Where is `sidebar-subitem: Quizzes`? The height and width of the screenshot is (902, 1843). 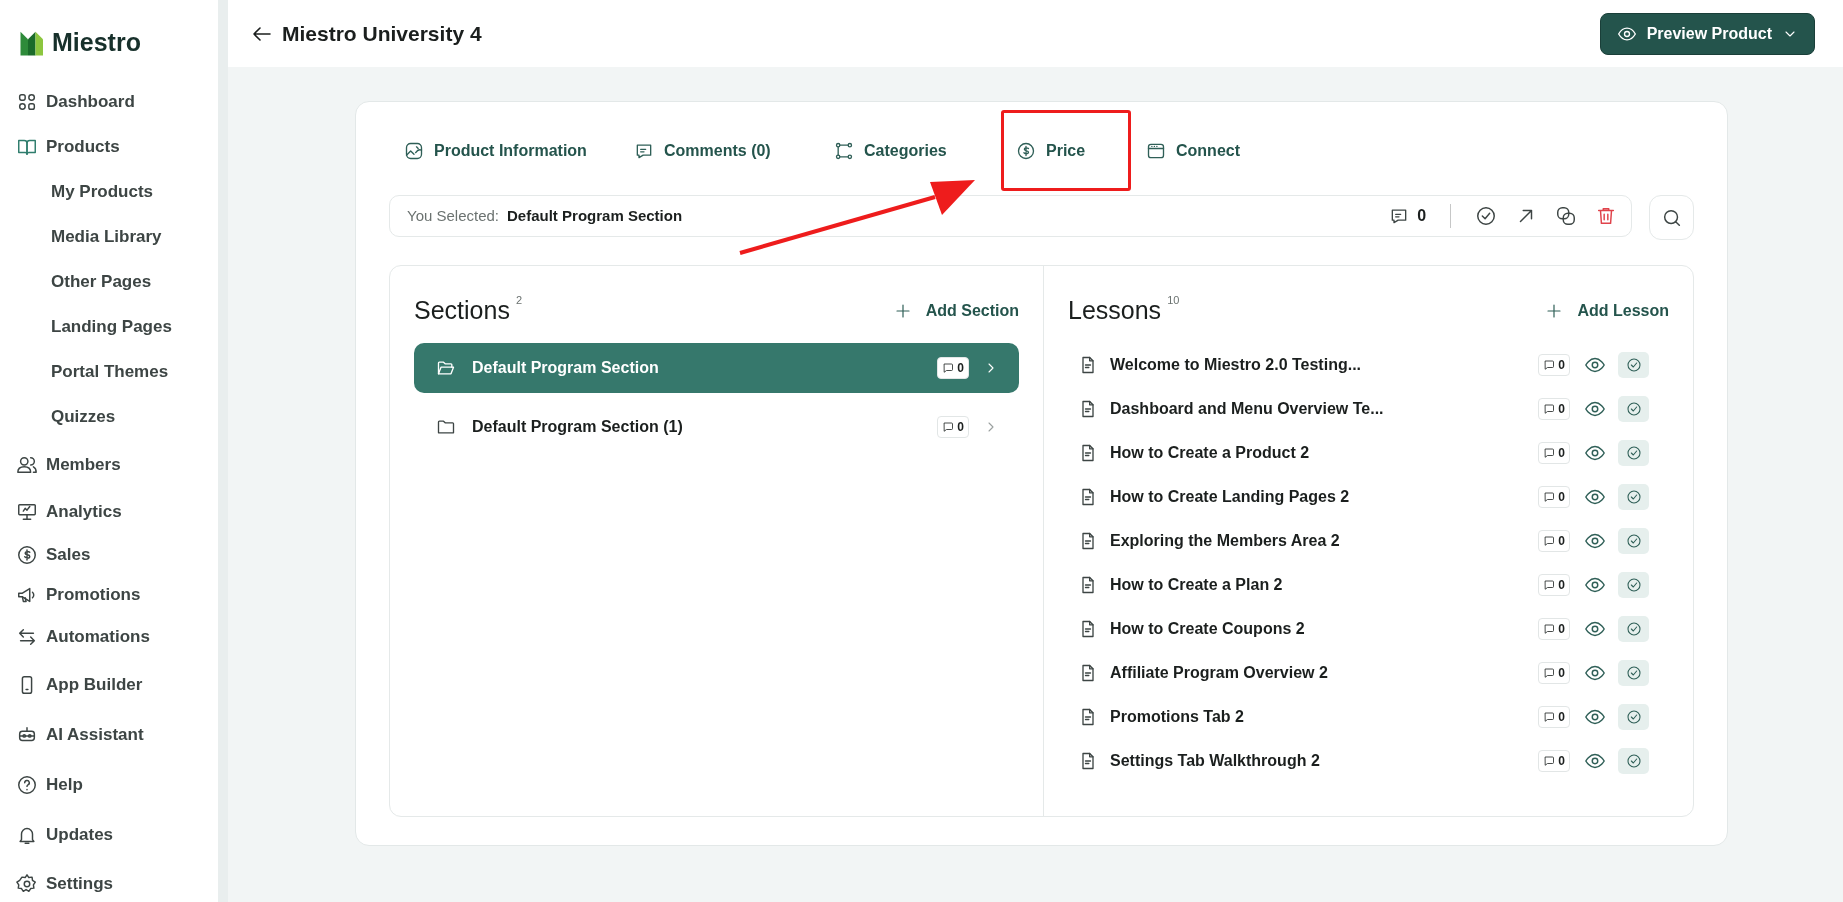
sidebar-subitem: Quizzes is located at coordinates (118, 417).